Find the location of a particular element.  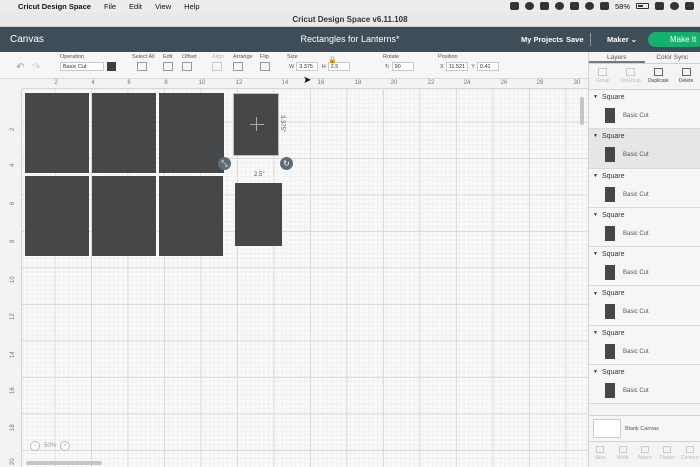

layer-operation: Basic Cut is located at coordinates (636, 155).